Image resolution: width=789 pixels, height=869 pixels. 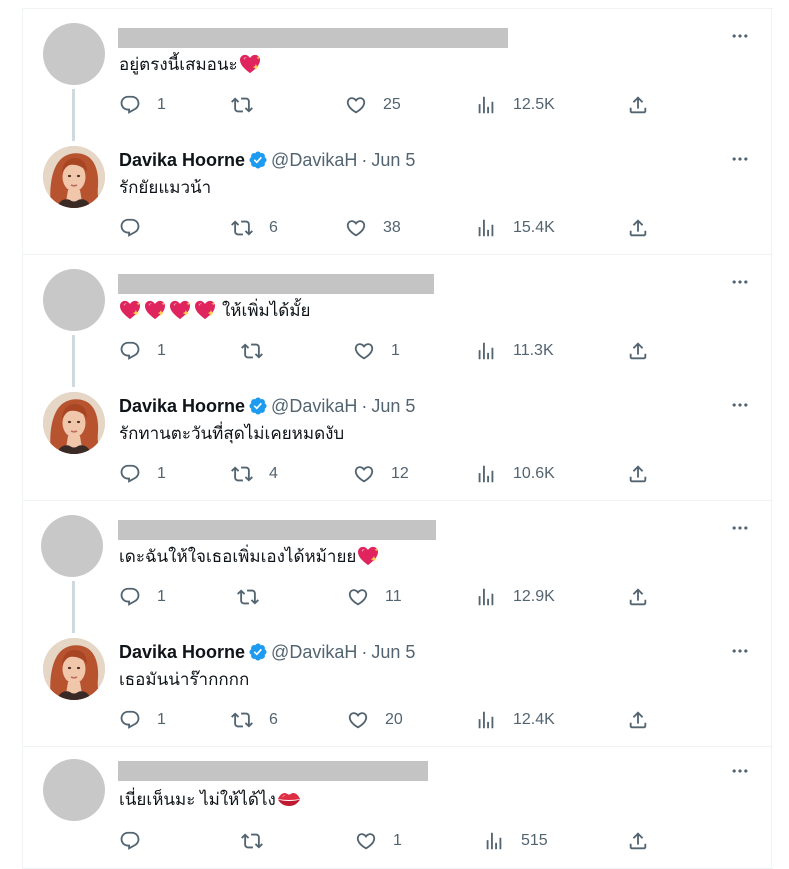 What do you see at coordinates (398, 75) in the screenshot?
I see `reply-tweet: อยู่ตรงนี้เสมอนะ 1 25 12.5K` at bounding box center [398, 75].